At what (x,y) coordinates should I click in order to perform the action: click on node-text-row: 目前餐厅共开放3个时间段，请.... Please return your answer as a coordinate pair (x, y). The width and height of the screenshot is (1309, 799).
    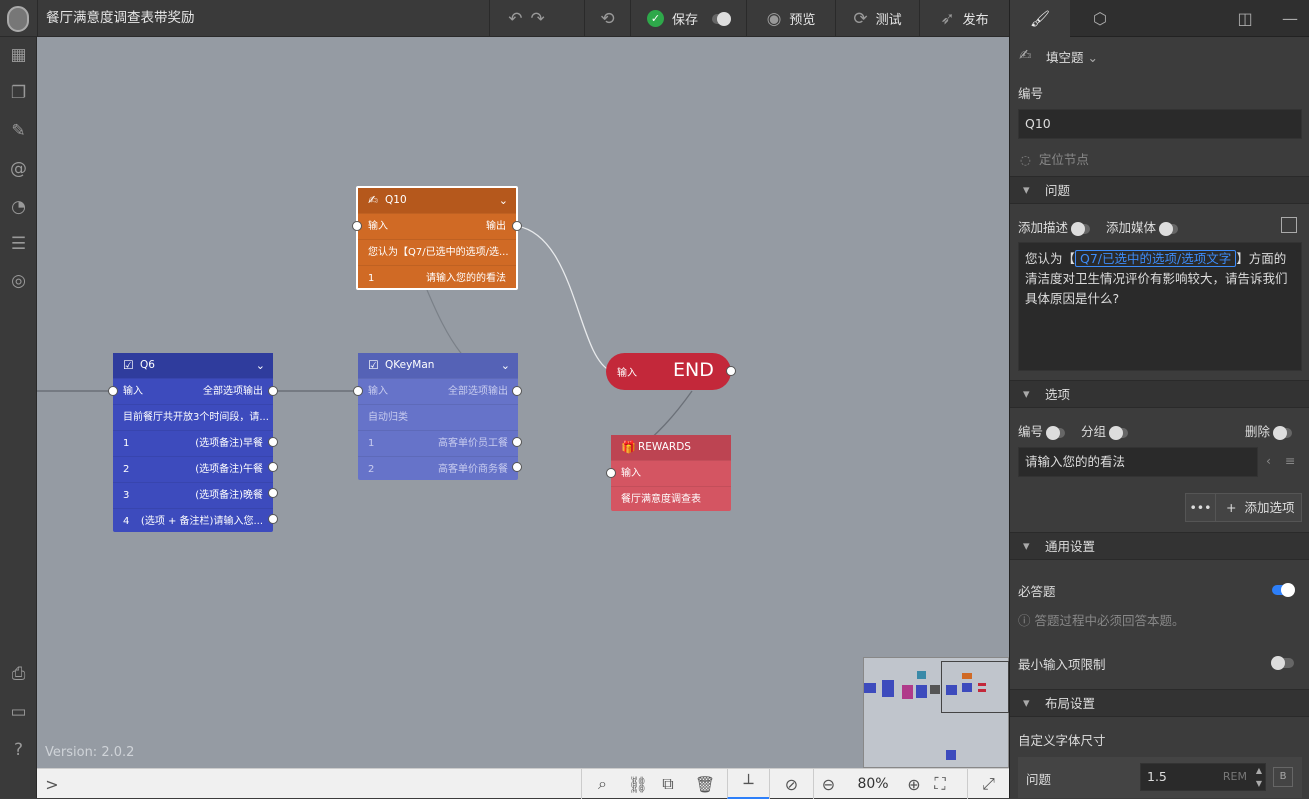
    Looking at the image, I should click on (193, 417).